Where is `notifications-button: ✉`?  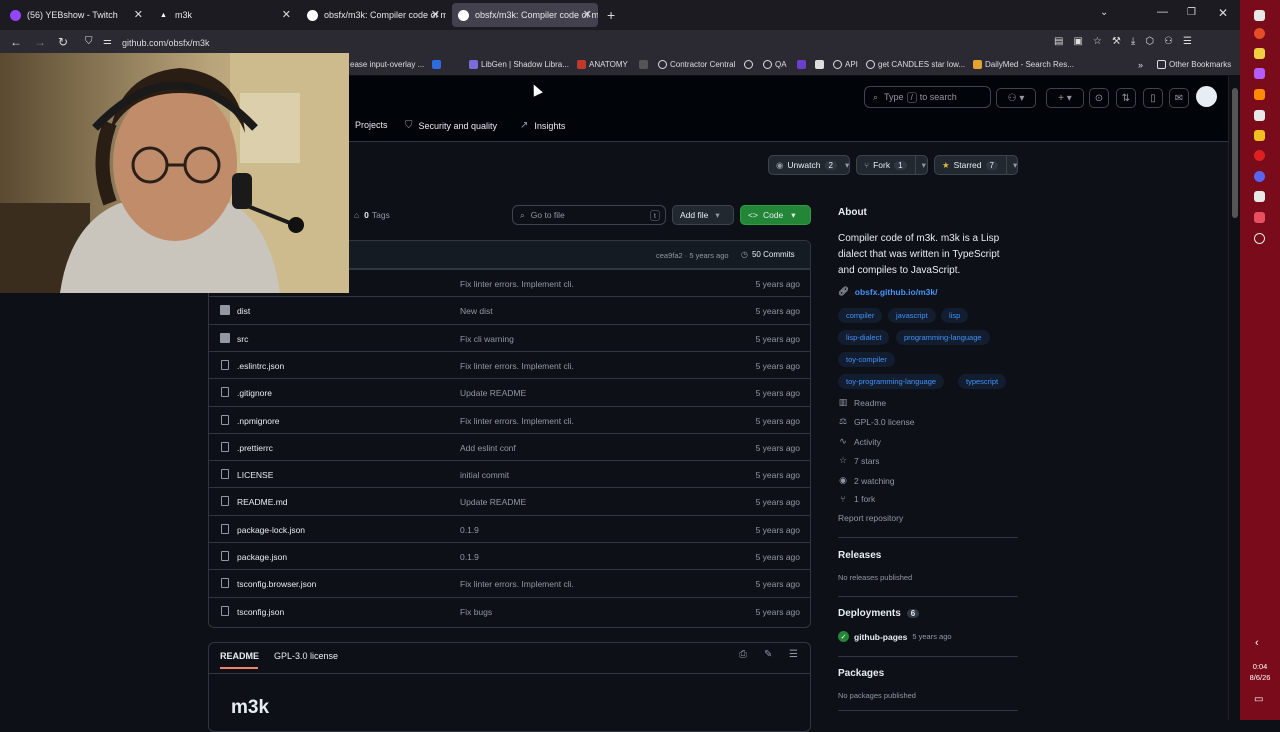
notifications-button: ✉ is located at coordinates (1179, 98).